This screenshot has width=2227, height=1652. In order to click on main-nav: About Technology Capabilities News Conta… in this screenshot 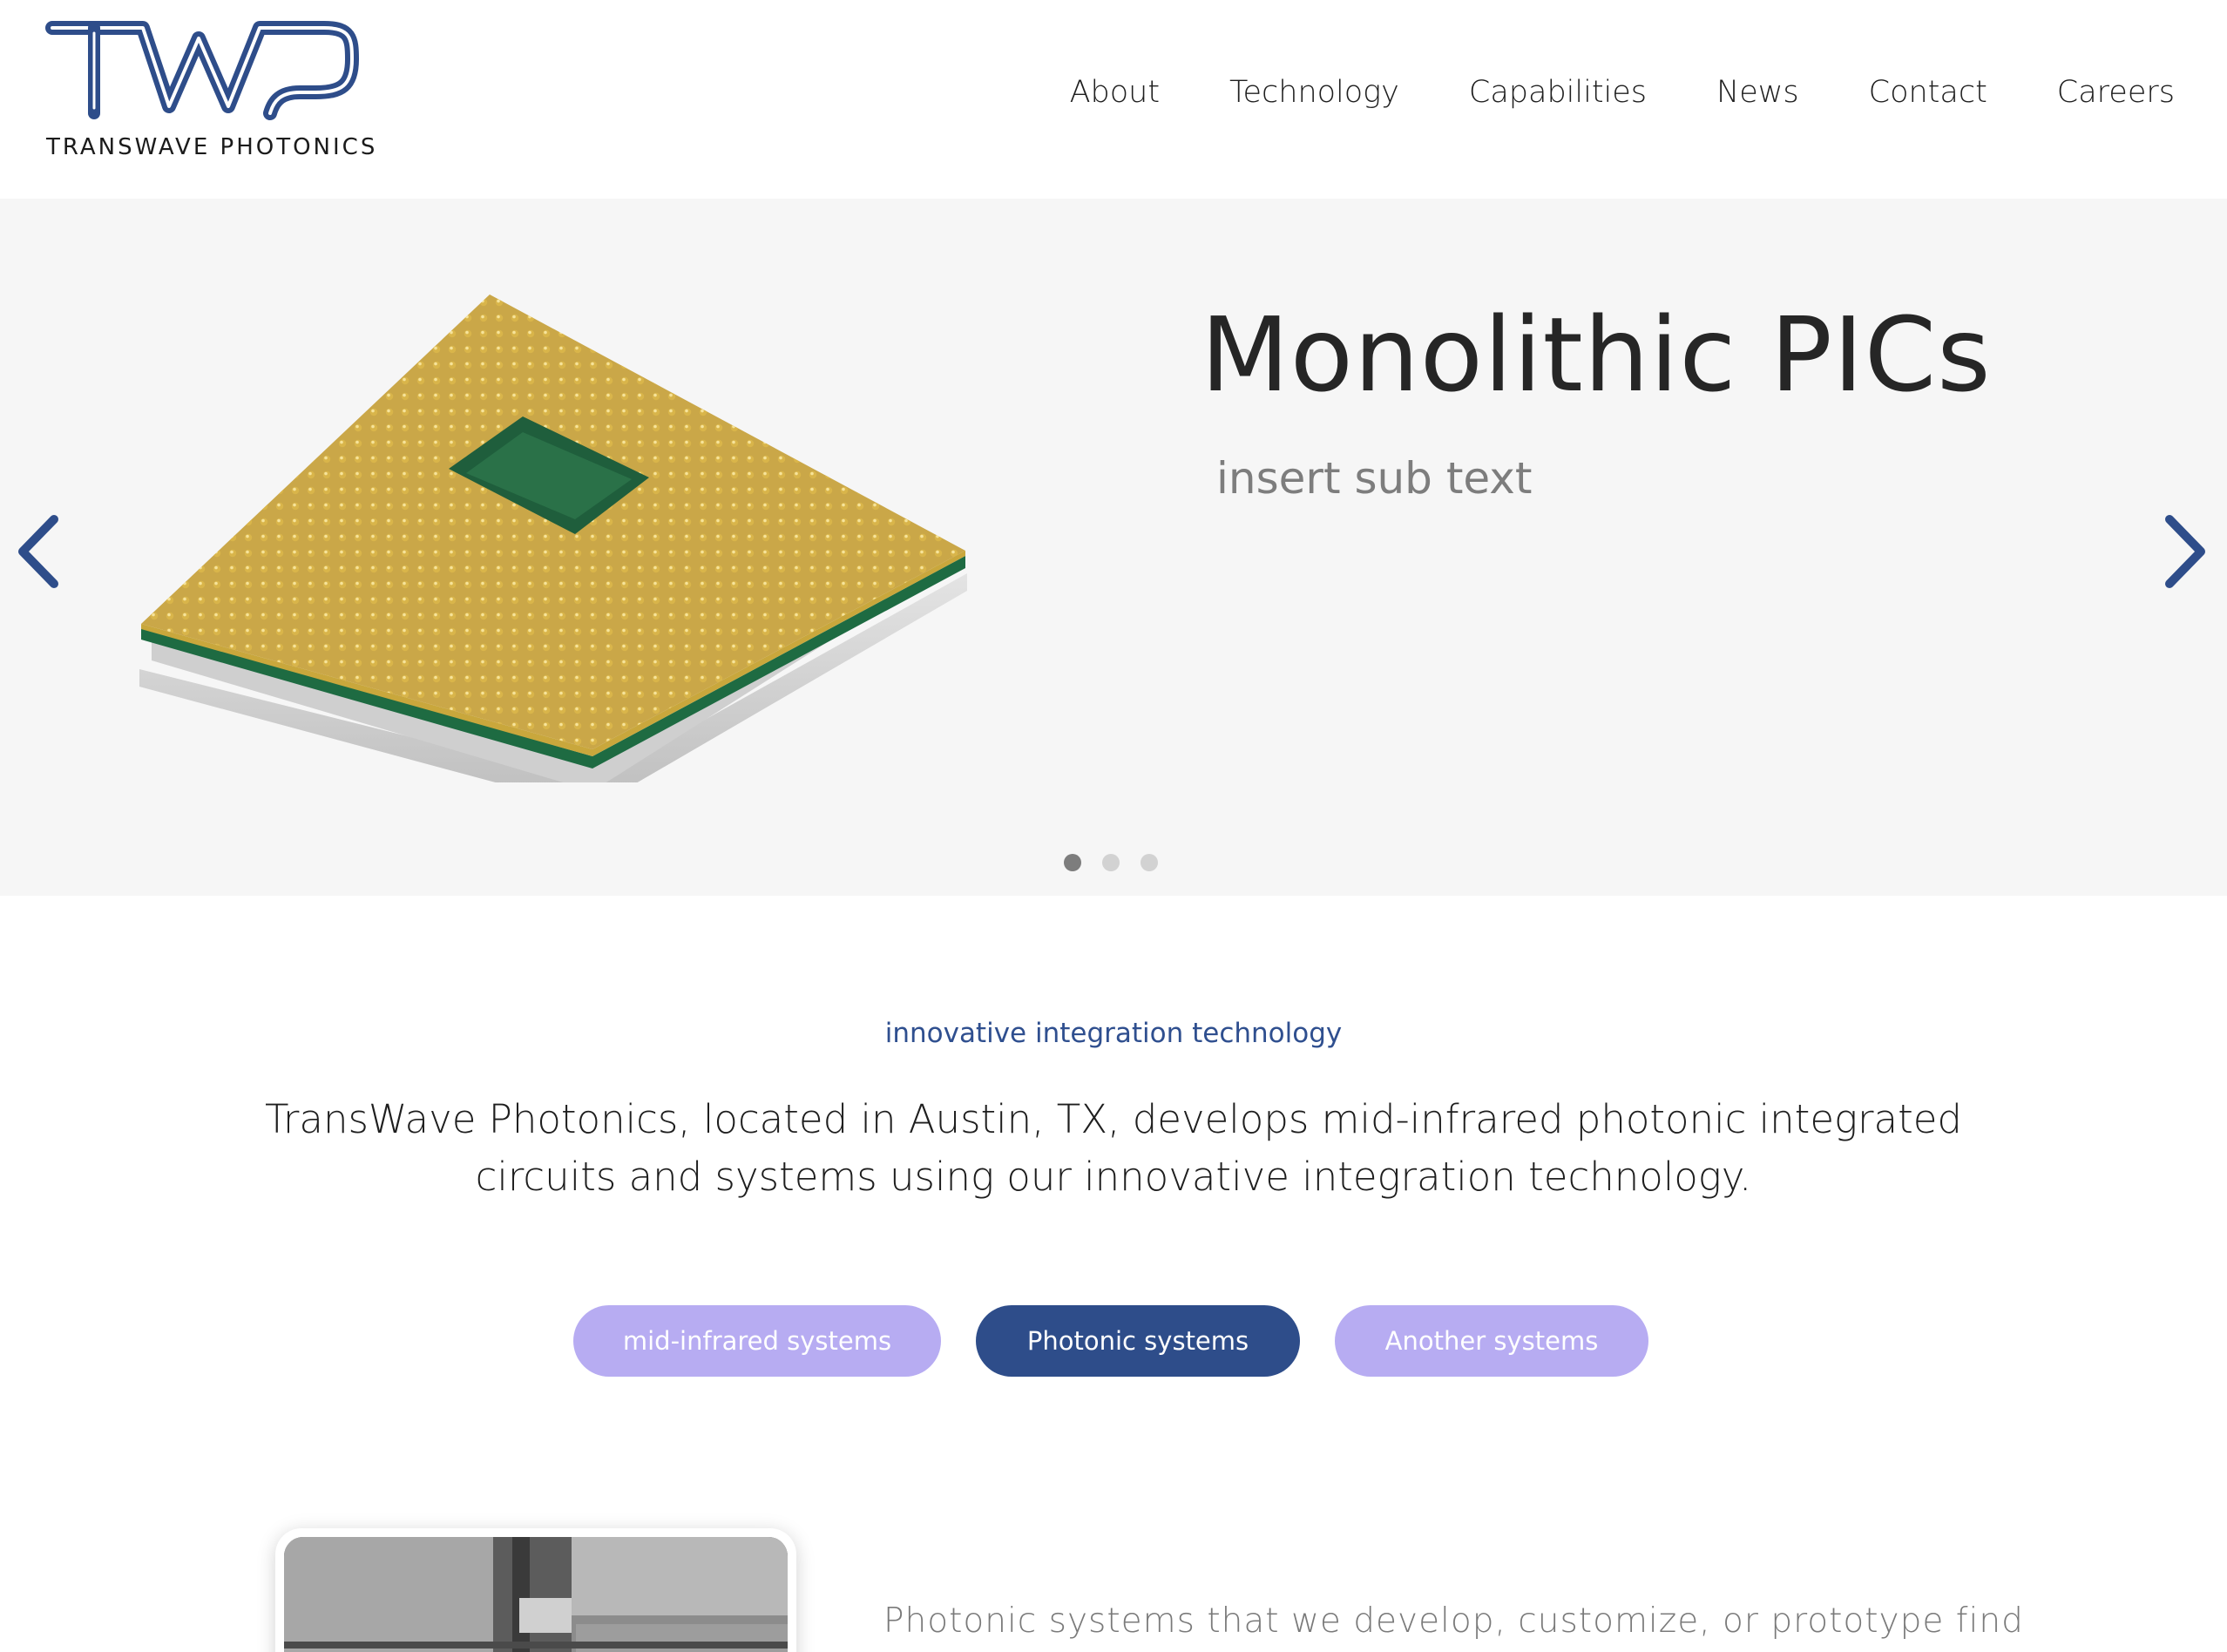, I will do `click(1622, 92)`.